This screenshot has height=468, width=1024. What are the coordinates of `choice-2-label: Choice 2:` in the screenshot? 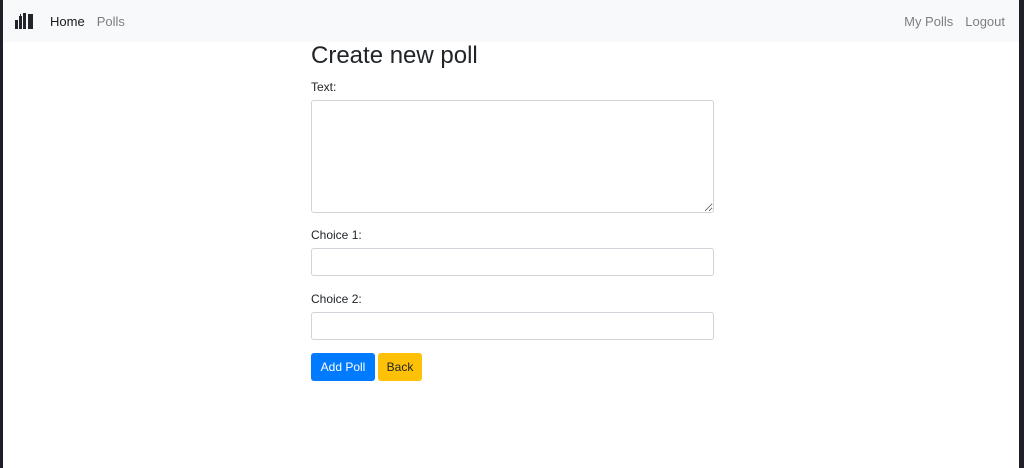 It's located at (336, 299).